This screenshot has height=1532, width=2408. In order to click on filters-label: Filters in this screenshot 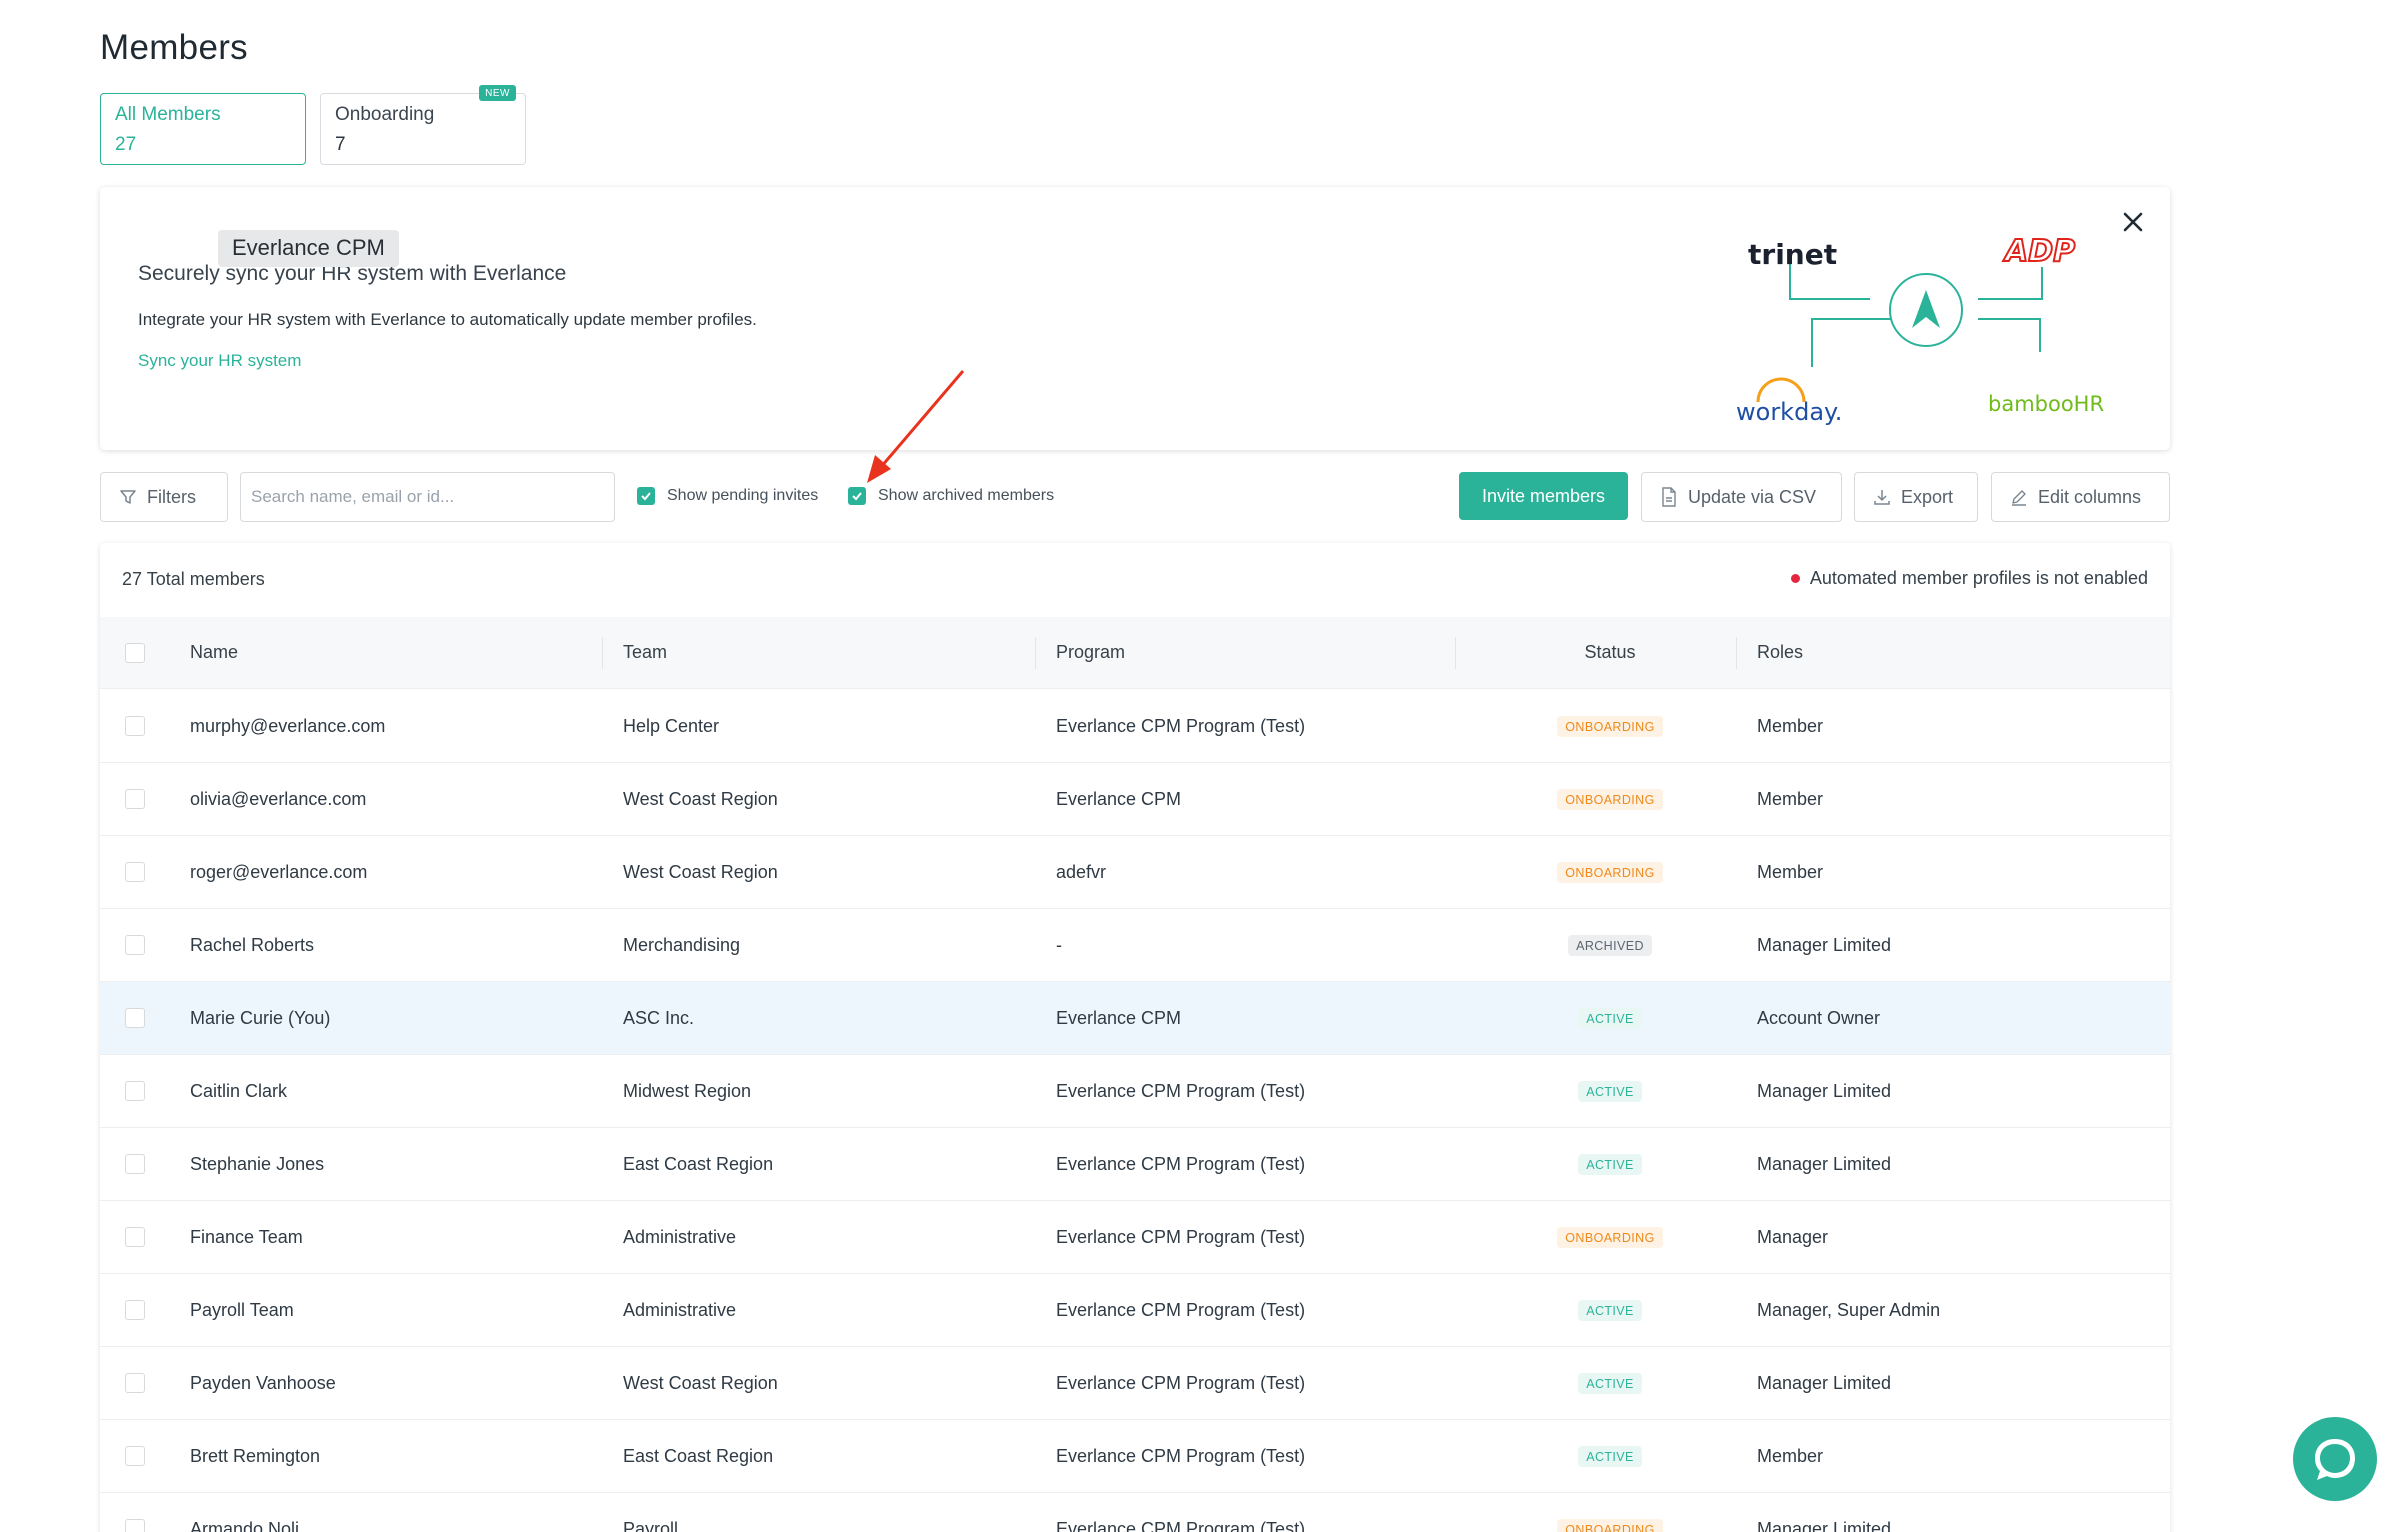, I will do `click(171, 496)`.